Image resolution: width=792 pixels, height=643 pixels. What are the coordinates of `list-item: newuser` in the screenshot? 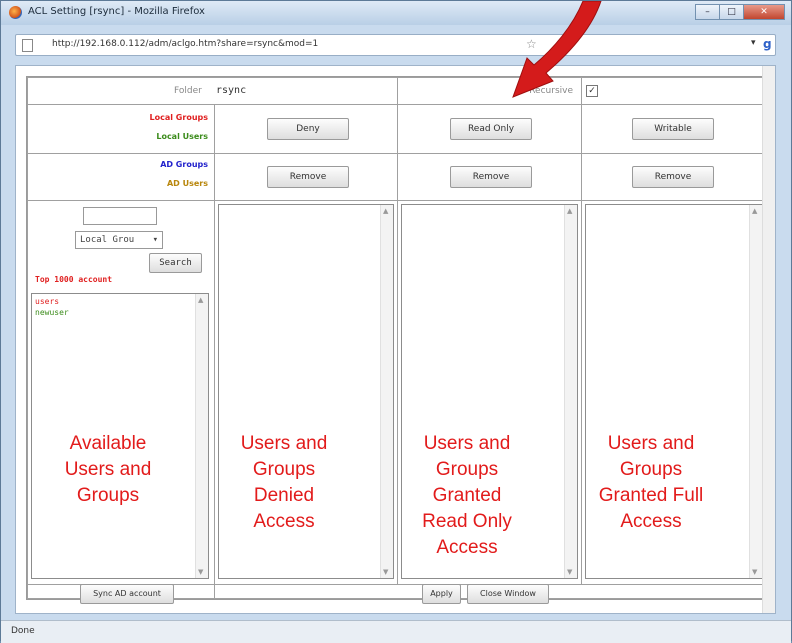 It's located at (52, 312).